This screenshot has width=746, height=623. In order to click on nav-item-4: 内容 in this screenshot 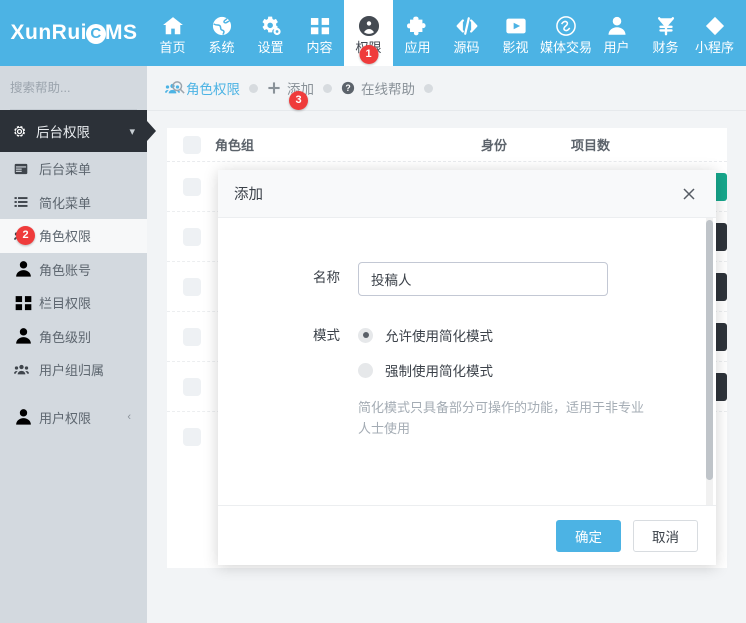, I will do `click(319, 33)`.